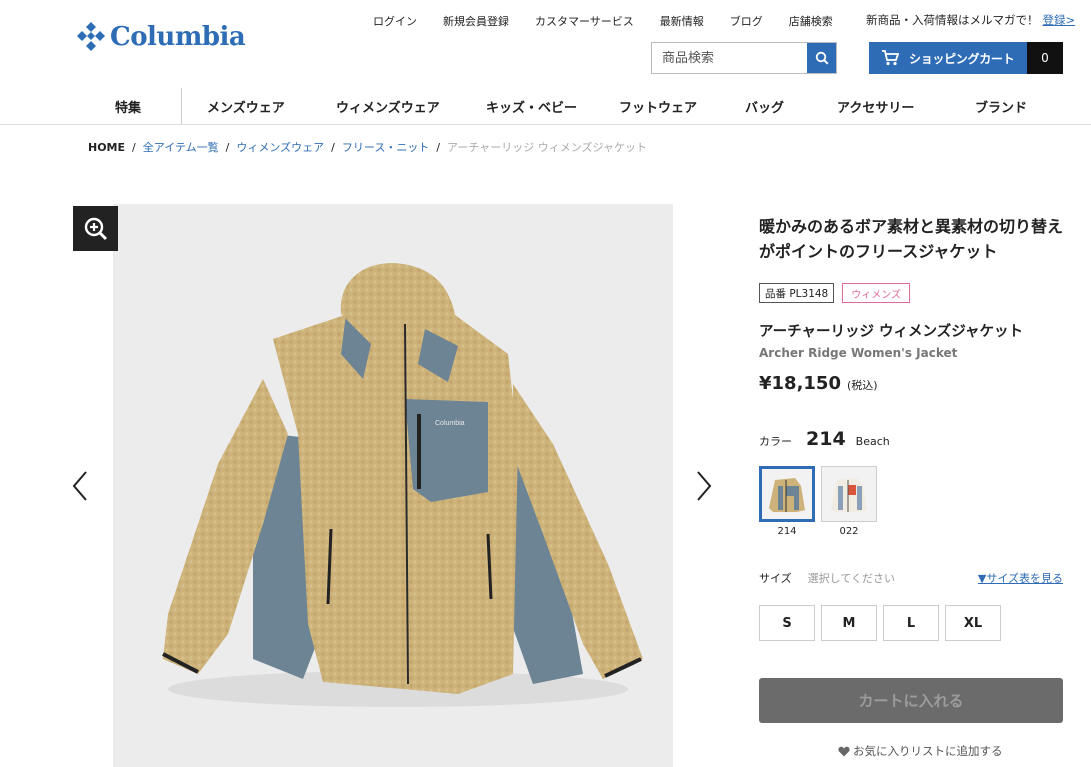 This screenshot has width=1091, height=767. I want to click on jacket-thumbnail-beach, so click(787, 495).